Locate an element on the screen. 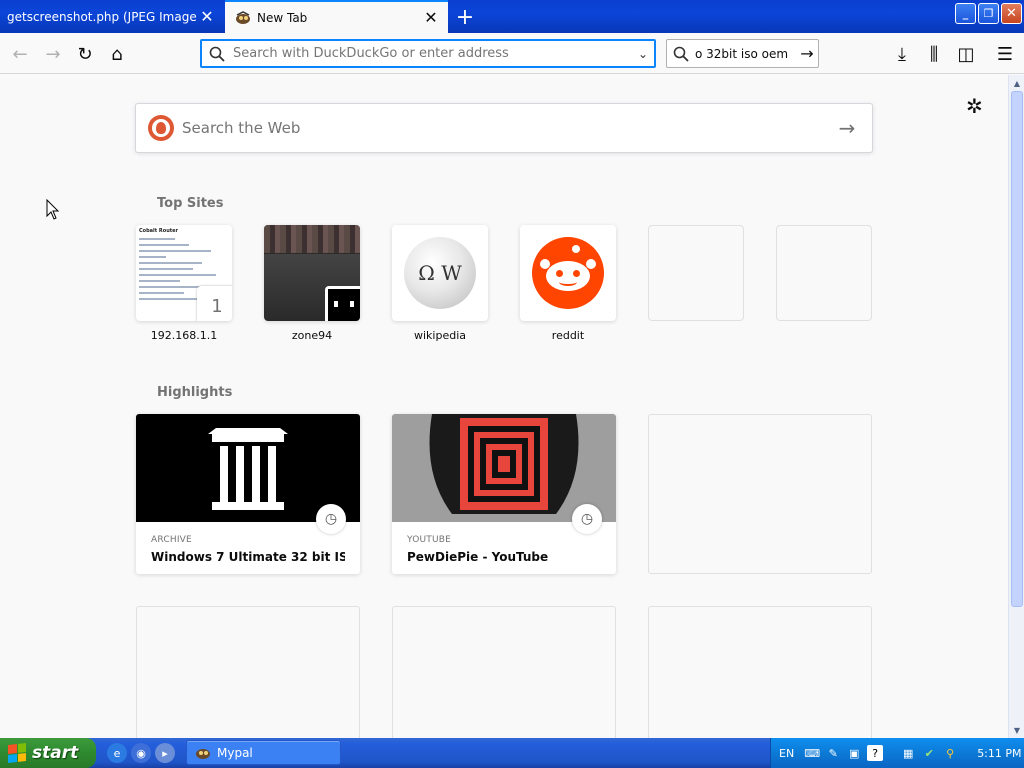  tab-getscreenshot: getscreenshot.php (JPEG Image, 800 ✕ is located at coordinates (112, 16).